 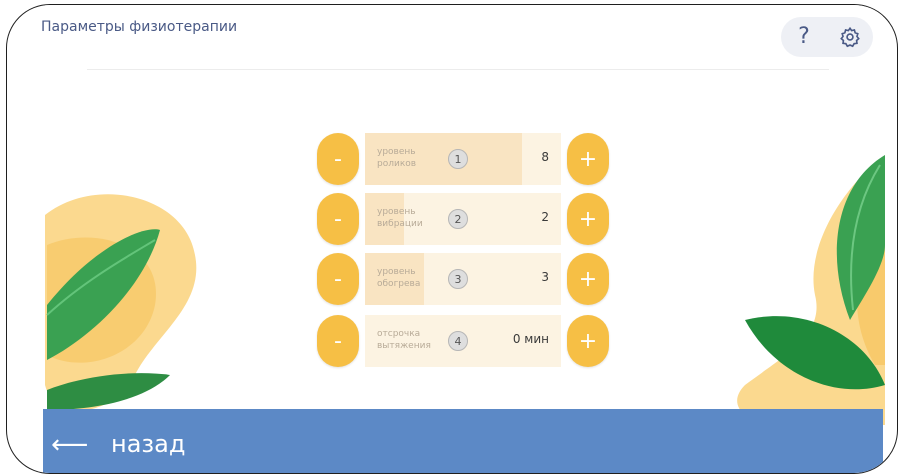 What do you see at coordinates (827, 37) in the screenshot?
I see `top-button-group: ?` at bounding box center [827, 37].